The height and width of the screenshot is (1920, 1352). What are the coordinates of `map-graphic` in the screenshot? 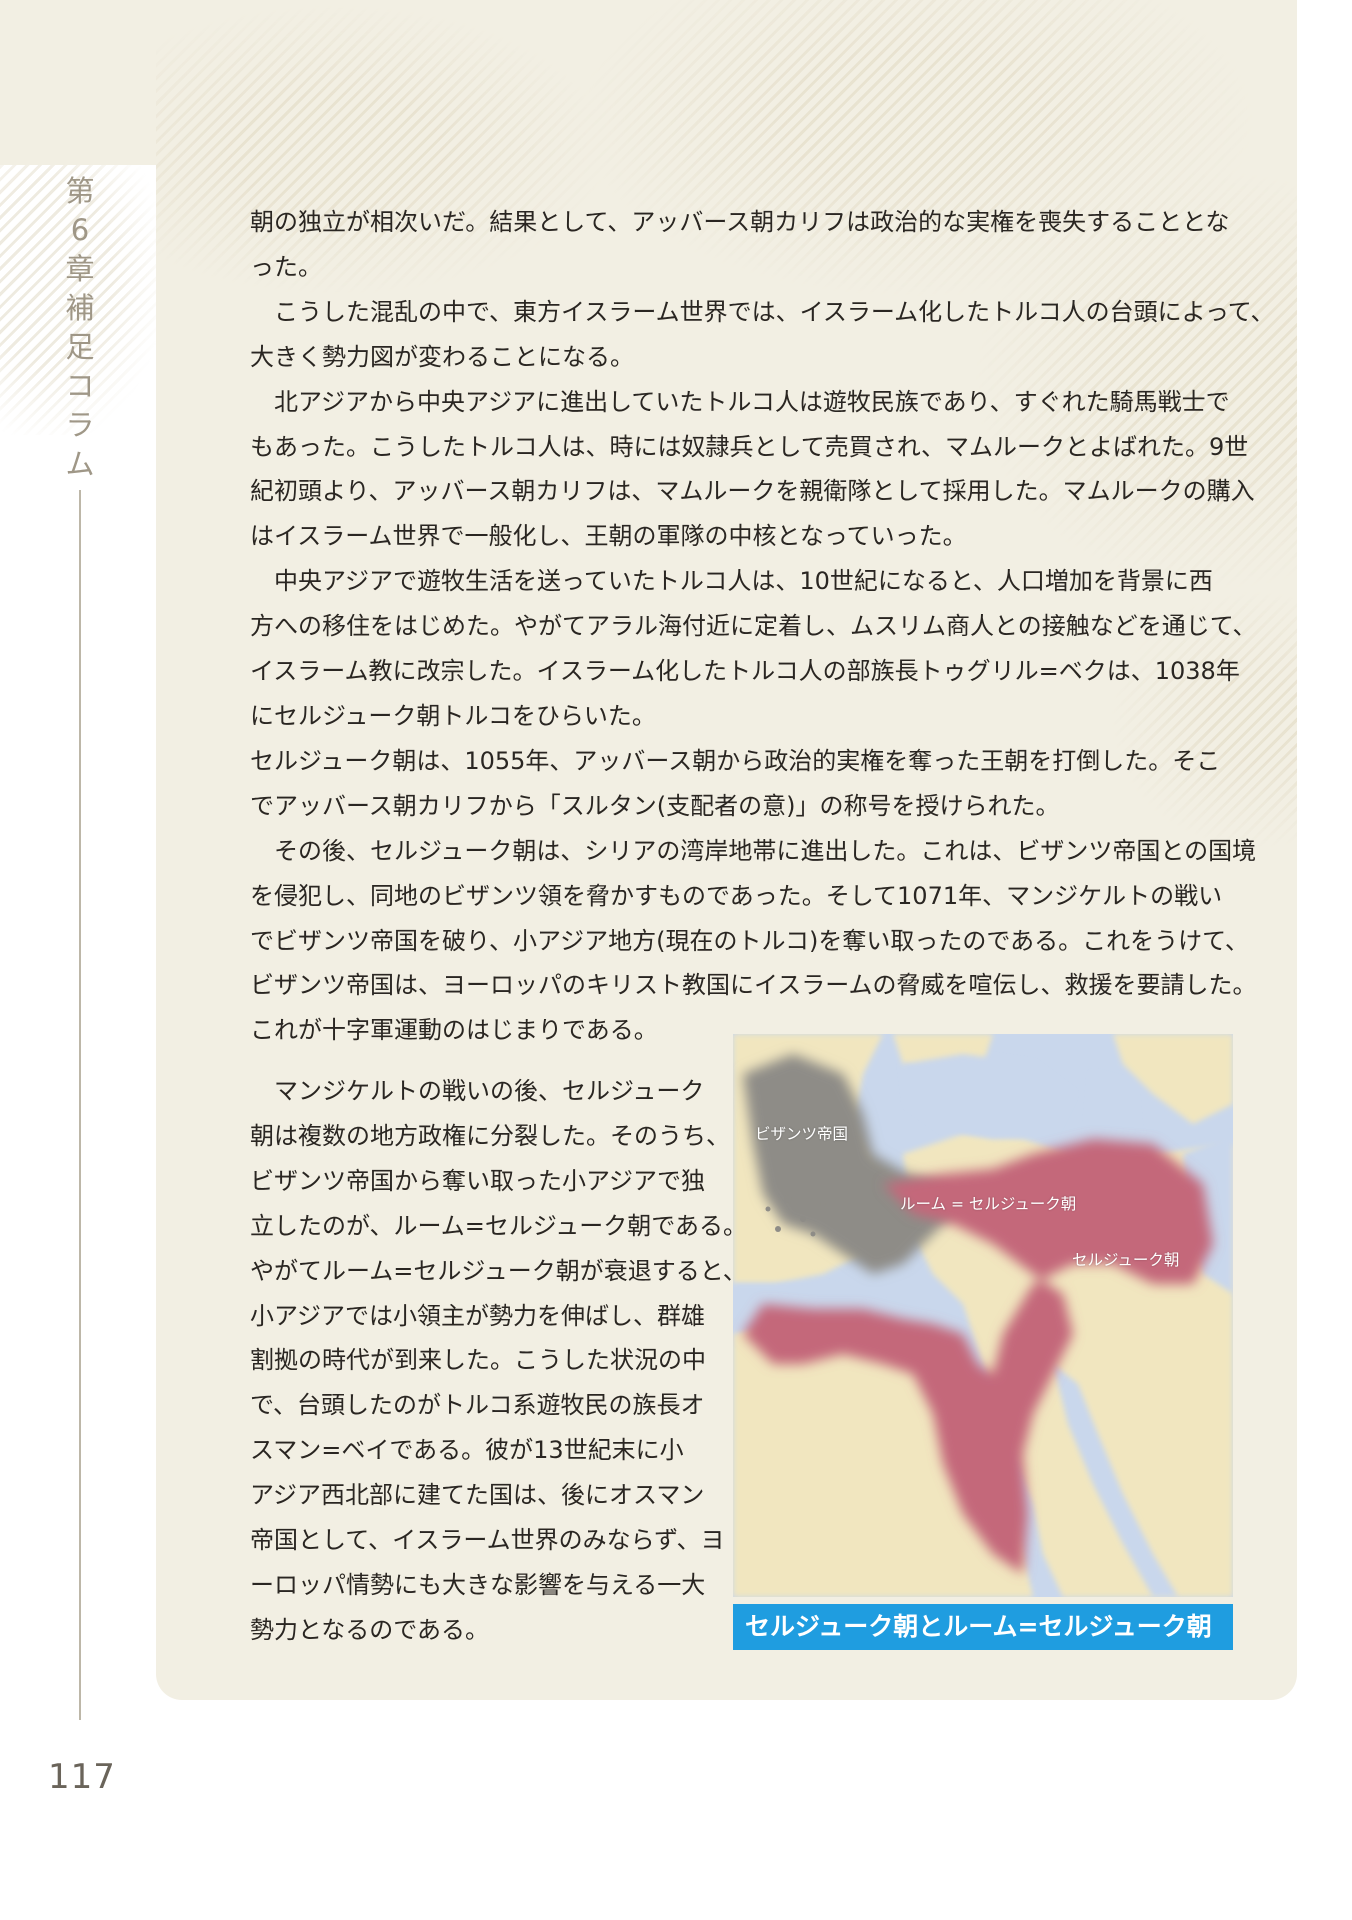 It's located at (983, 1315).